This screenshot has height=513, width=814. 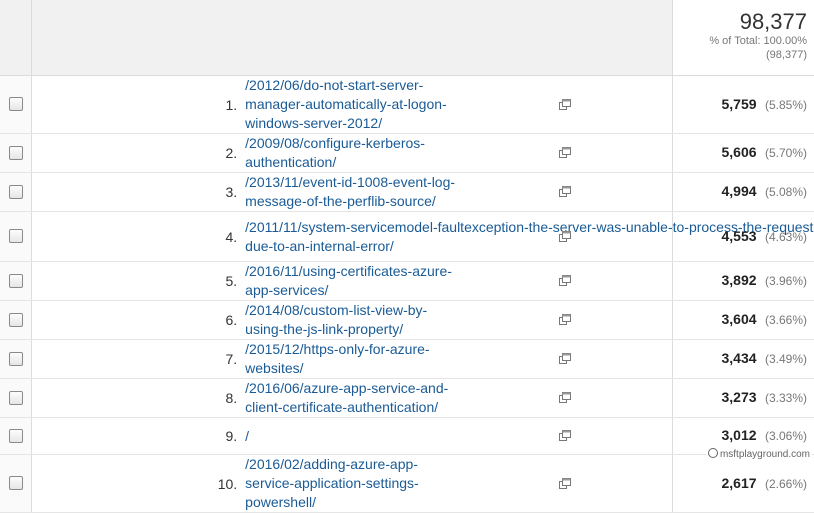 What do you see at coordinates (139, 398) in the screenshot?
I see `row-index: 8.` at bounding box center [139, 398].